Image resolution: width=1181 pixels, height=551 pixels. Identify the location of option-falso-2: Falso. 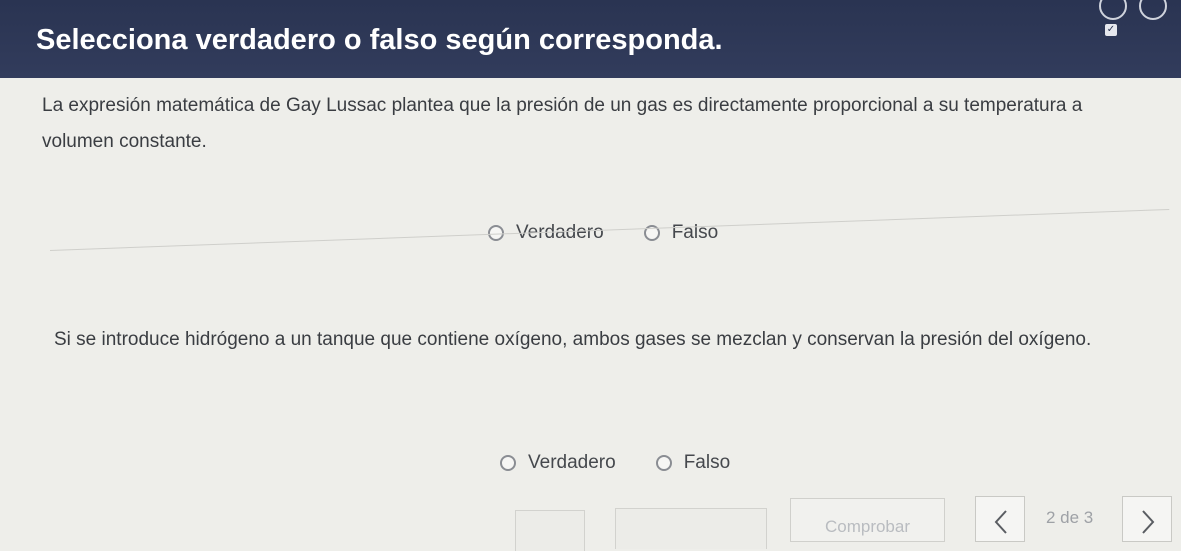
(693, 463).